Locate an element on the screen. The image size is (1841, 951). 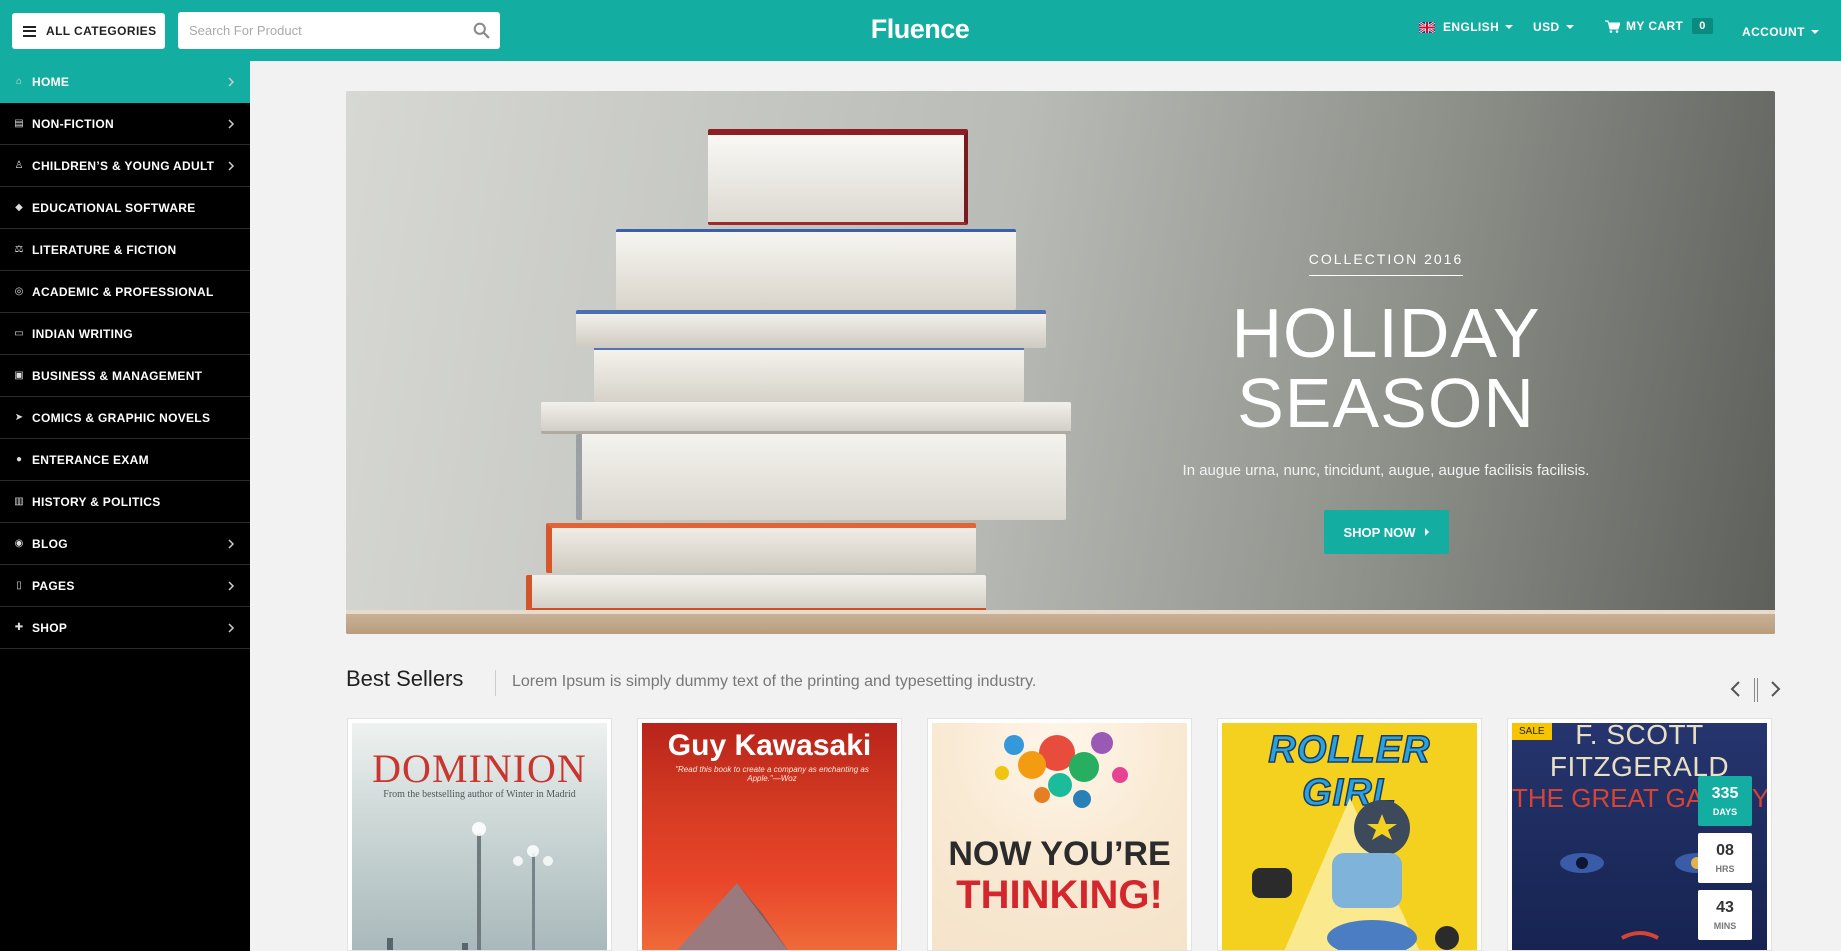
site-logo: Fluence is located at coordinates (920, 29).